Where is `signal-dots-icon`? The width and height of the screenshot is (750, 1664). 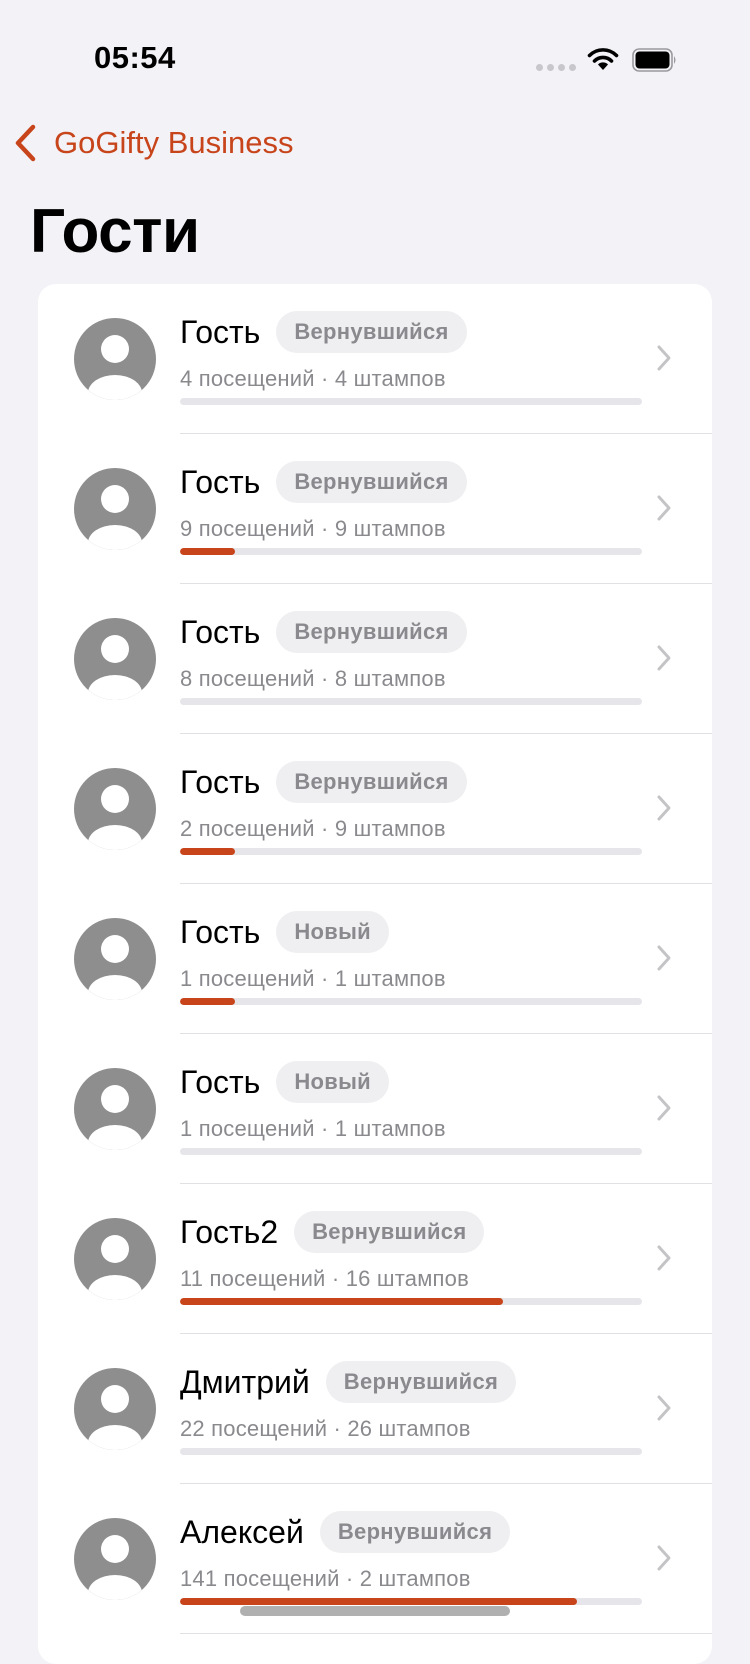 signal-dots-icon is located at coordinates (556, 67).